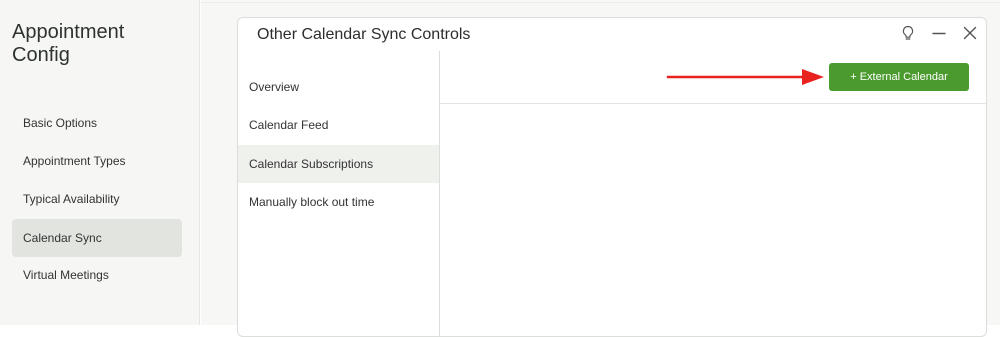 This screenshot has height=337, width=1000. Describe the element at coordinates (338, 87) in the screenshot. I see `tab-overview: Overview` at that location.